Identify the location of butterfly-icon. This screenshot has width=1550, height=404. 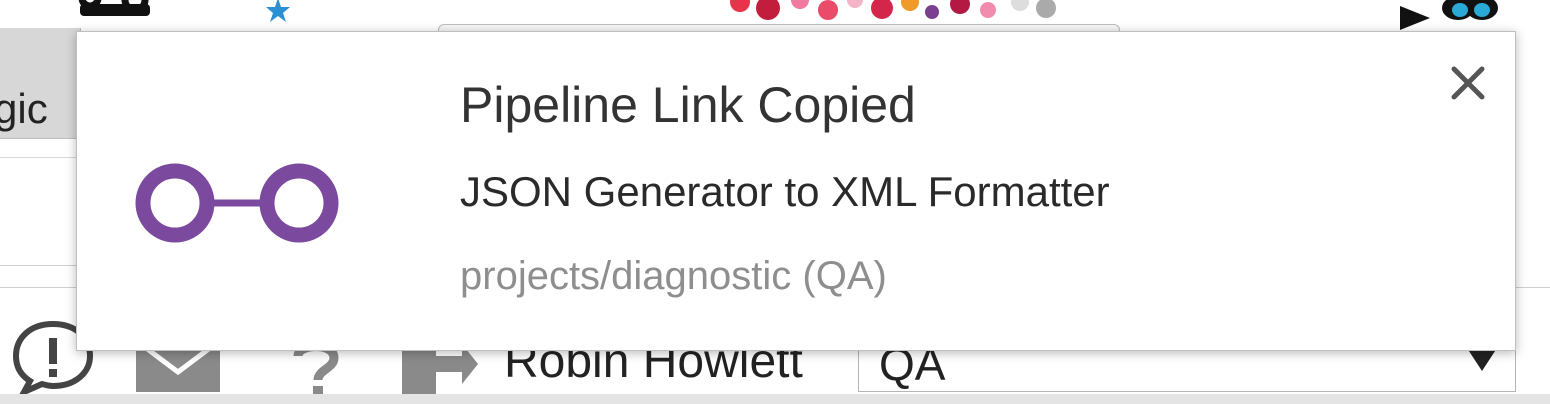
(1449, 15).